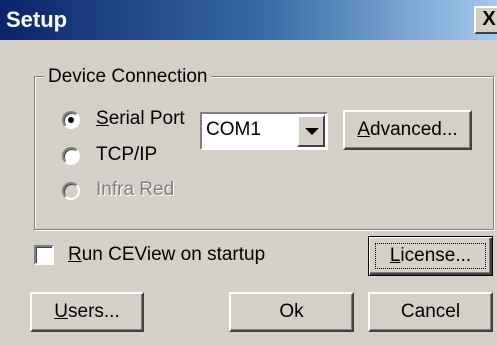 The image size is (497, 346). I want to click on tcp-ip-label: TCP/IP, so click(126, 155).